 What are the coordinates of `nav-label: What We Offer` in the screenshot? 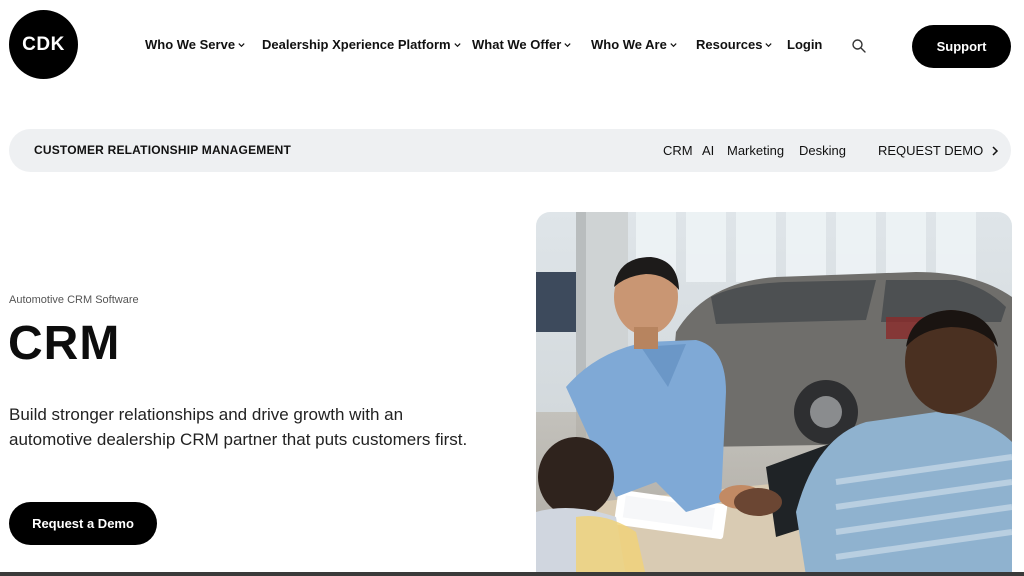 It's located at (517, 44).